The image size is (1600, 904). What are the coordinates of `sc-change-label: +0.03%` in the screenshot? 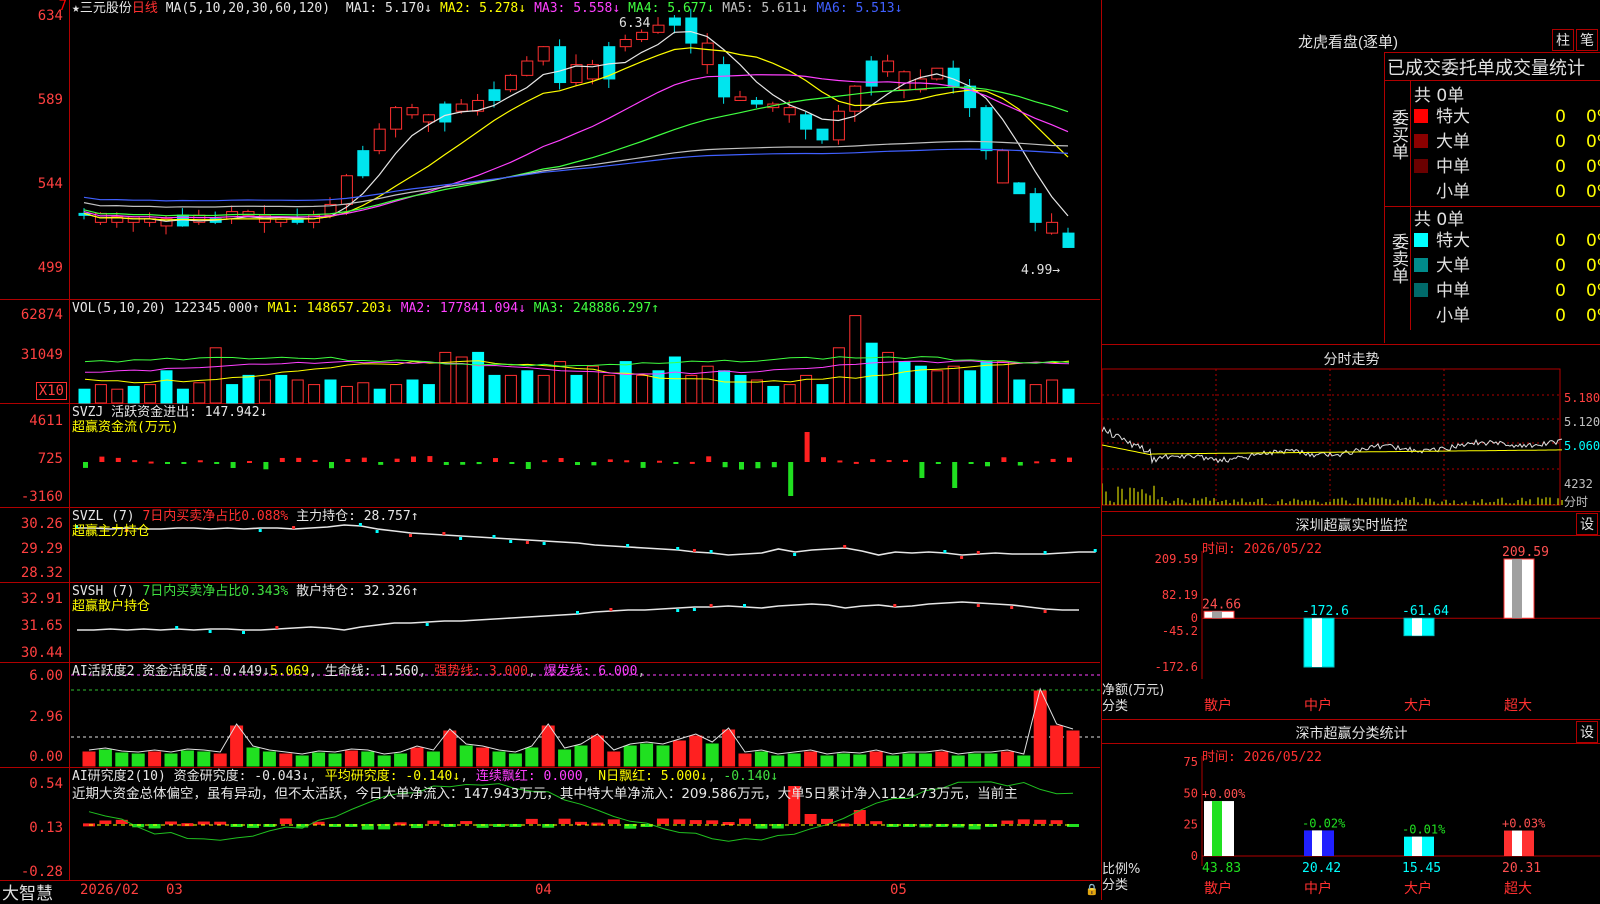 It's located at (1524, 824).